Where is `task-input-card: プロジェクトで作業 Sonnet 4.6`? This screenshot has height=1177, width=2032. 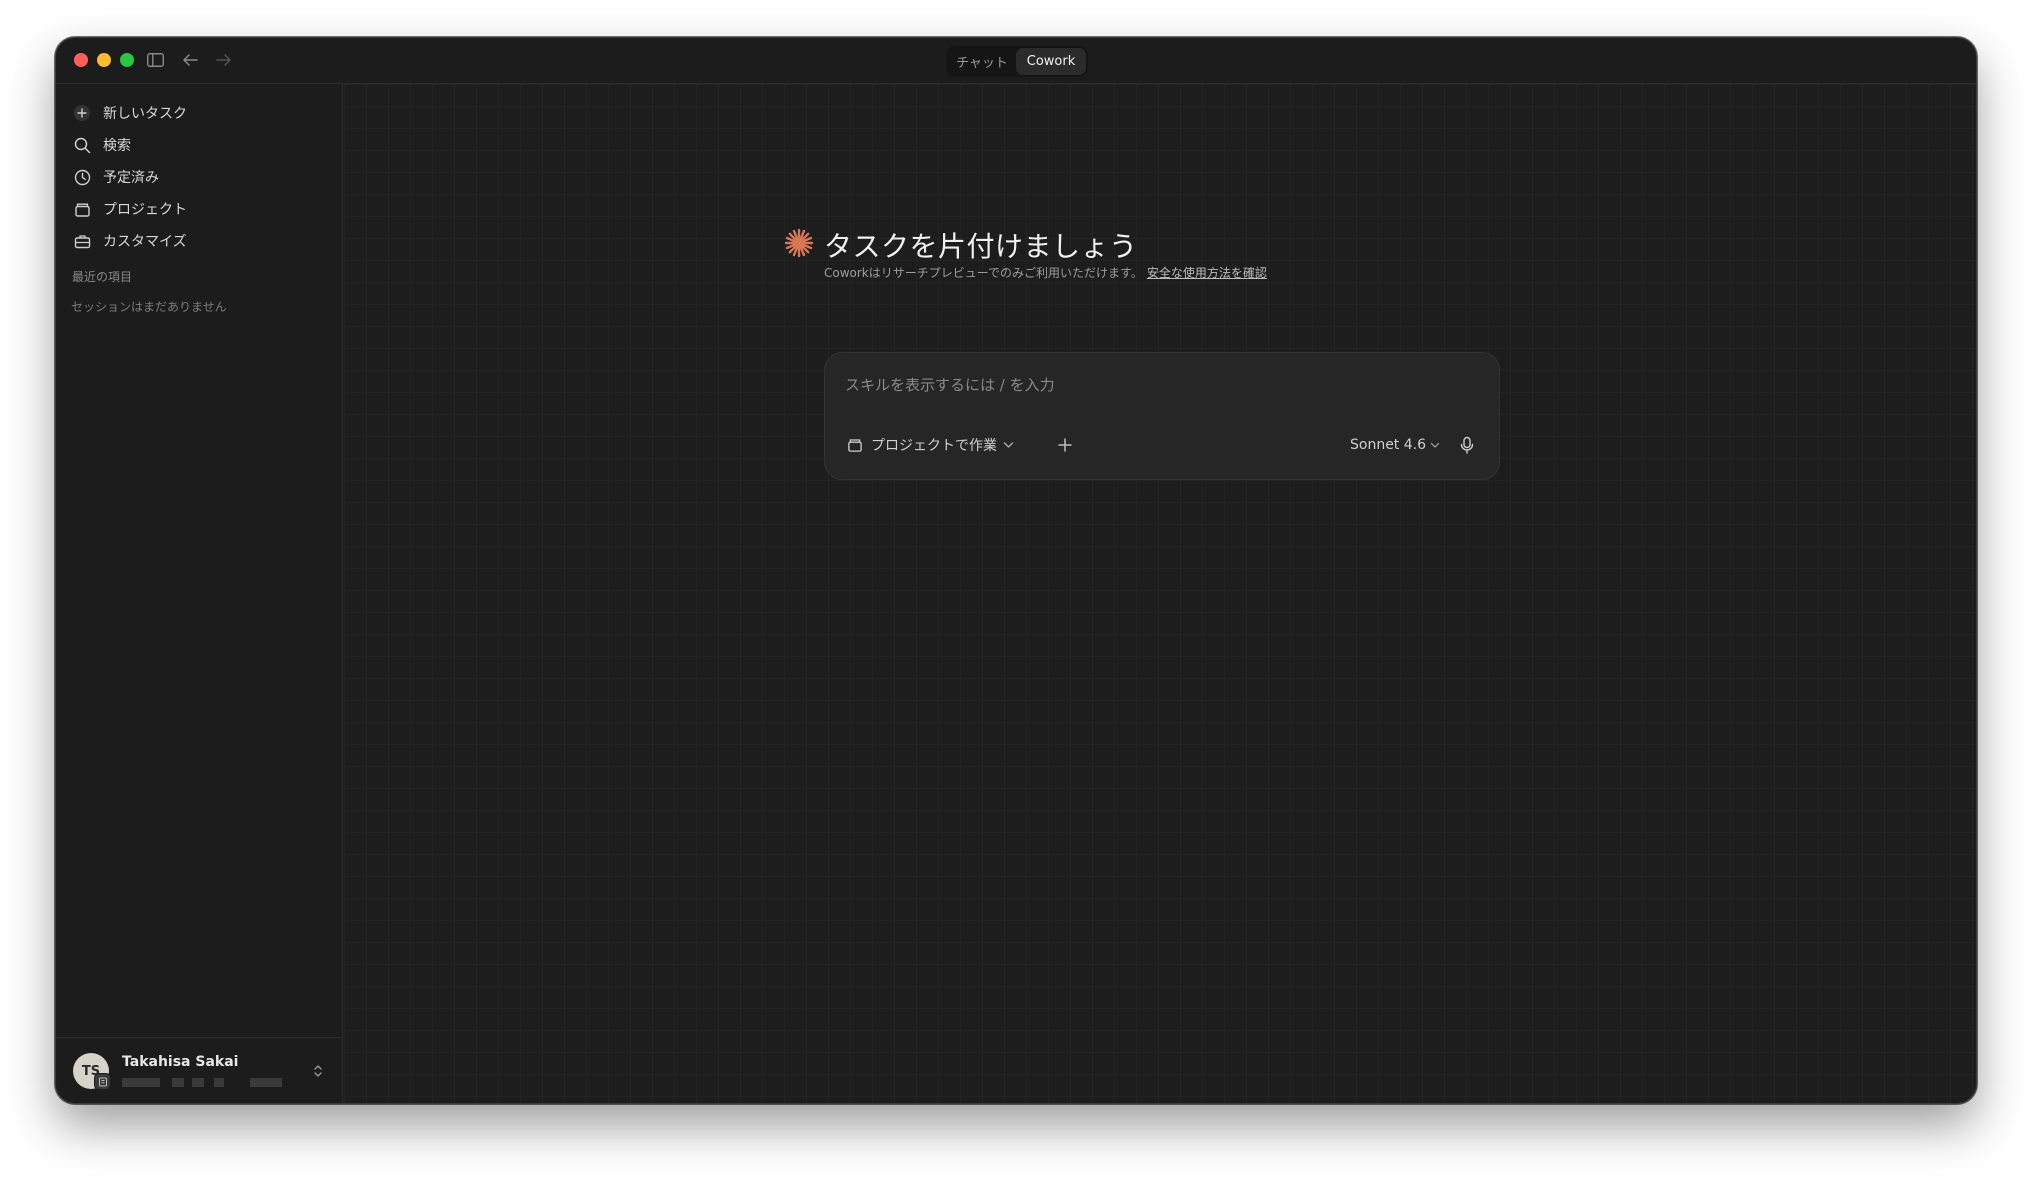
task-input-card: プロジェクトで作業 Sonnet 4.6 is located at coordinates (1162, 416).